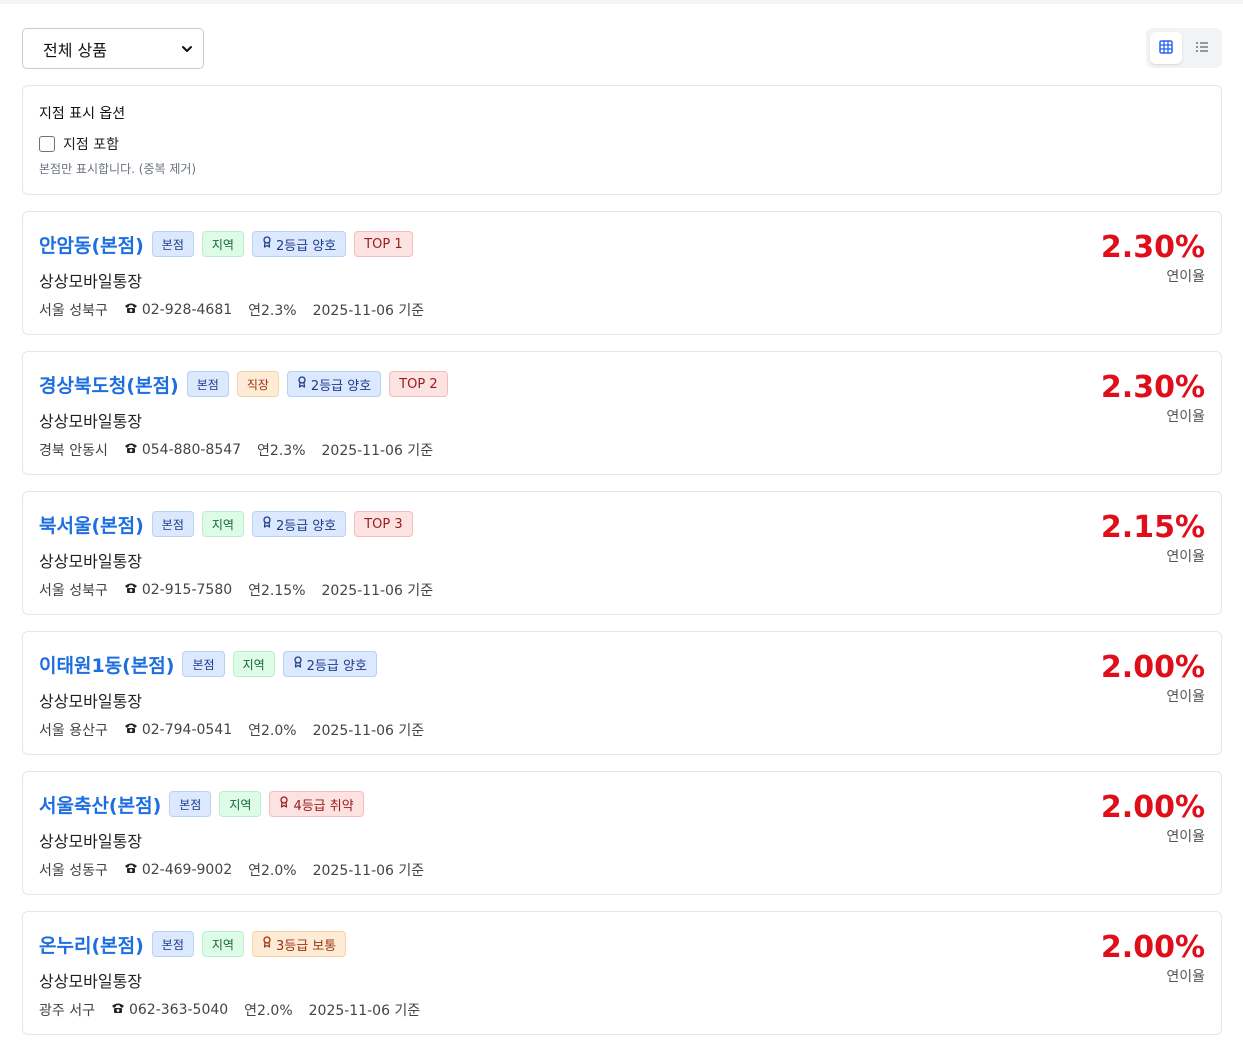 The height and width of the screenshot is (1044, 1243). Describe the element at coordinates (383, 524) in the screenshot. I see `rank-badge: TOP 3` at that location.